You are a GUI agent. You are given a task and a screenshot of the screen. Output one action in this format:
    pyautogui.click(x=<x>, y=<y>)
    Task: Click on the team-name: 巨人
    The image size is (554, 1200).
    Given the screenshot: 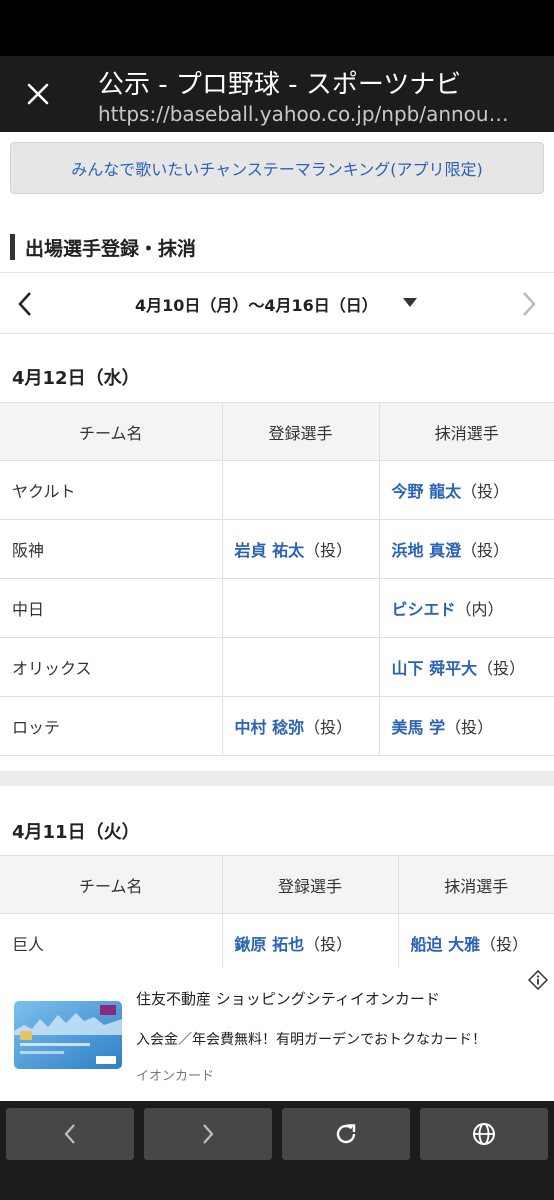 What is the action you would take?
    pyautogui.click(x=111, y=943)
    